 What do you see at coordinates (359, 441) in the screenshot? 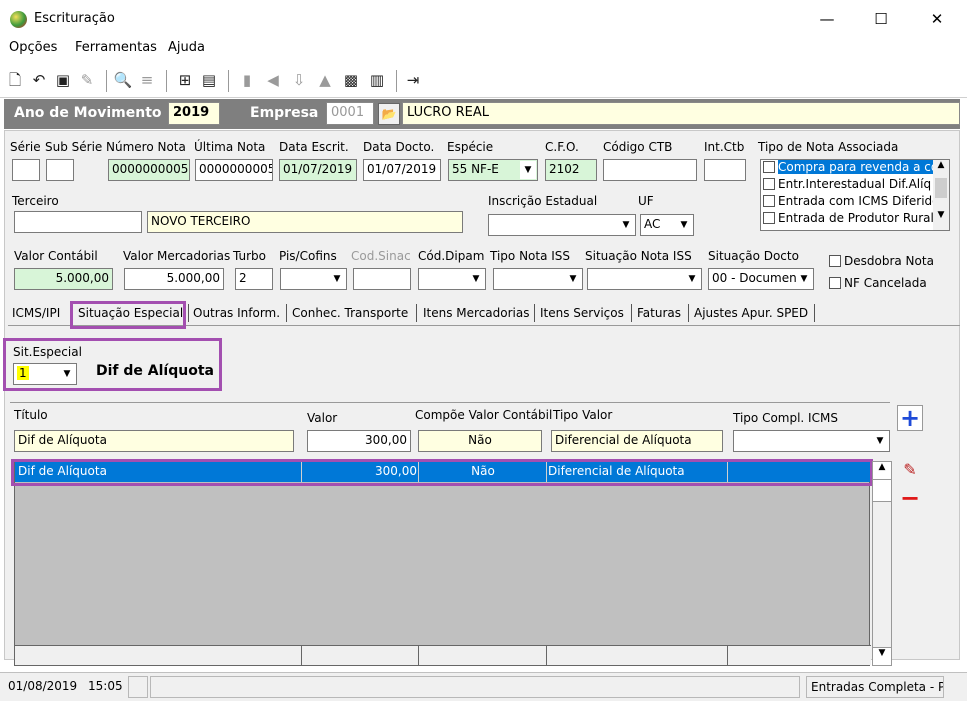
I see `valor-field: 300,00` at bounding box center [359, 441].